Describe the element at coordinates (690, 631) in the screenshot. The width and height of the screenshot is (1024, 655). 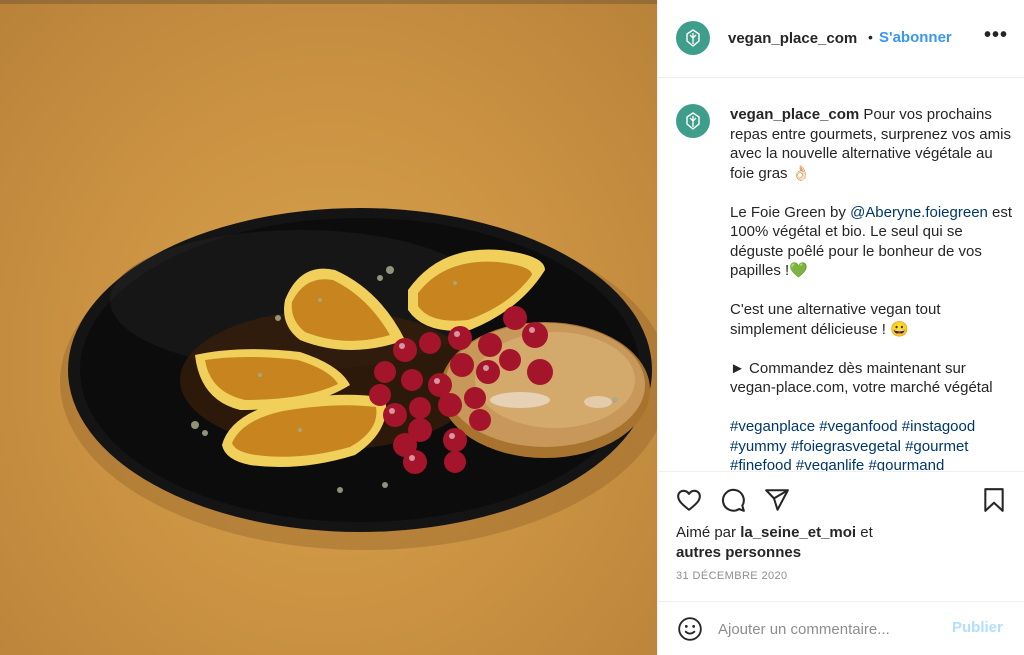
I see `emoji-icon` at that location.